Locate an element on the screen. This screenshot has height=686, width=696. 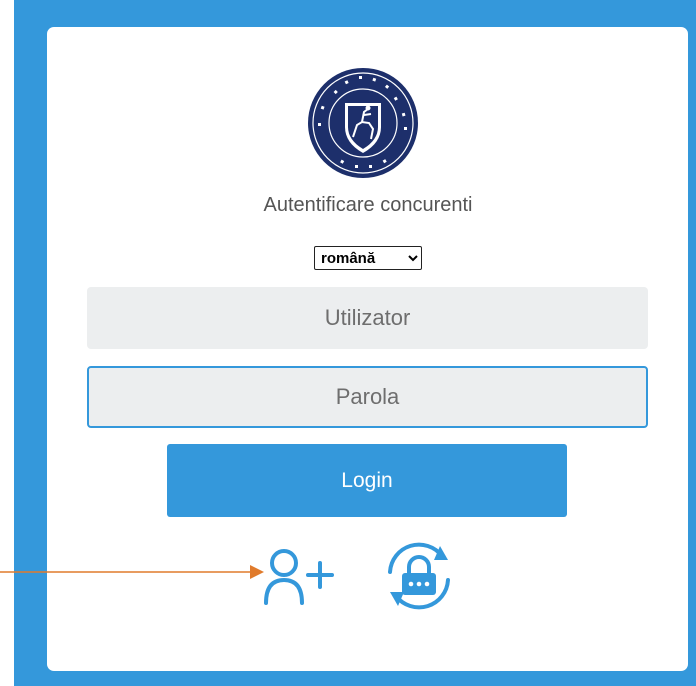
lock-refresh-icon is located at coordinates (419, 576).